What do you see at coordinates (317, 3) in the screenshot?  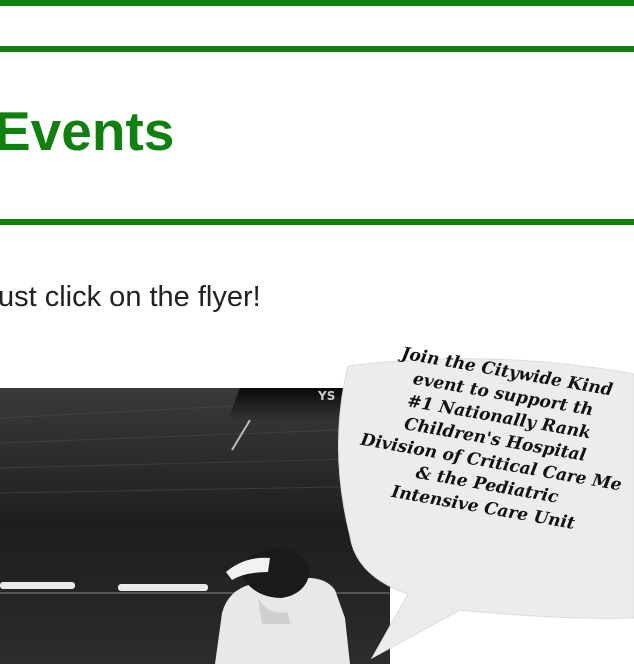 I see `top-divider` at bounding box center [317, 3].